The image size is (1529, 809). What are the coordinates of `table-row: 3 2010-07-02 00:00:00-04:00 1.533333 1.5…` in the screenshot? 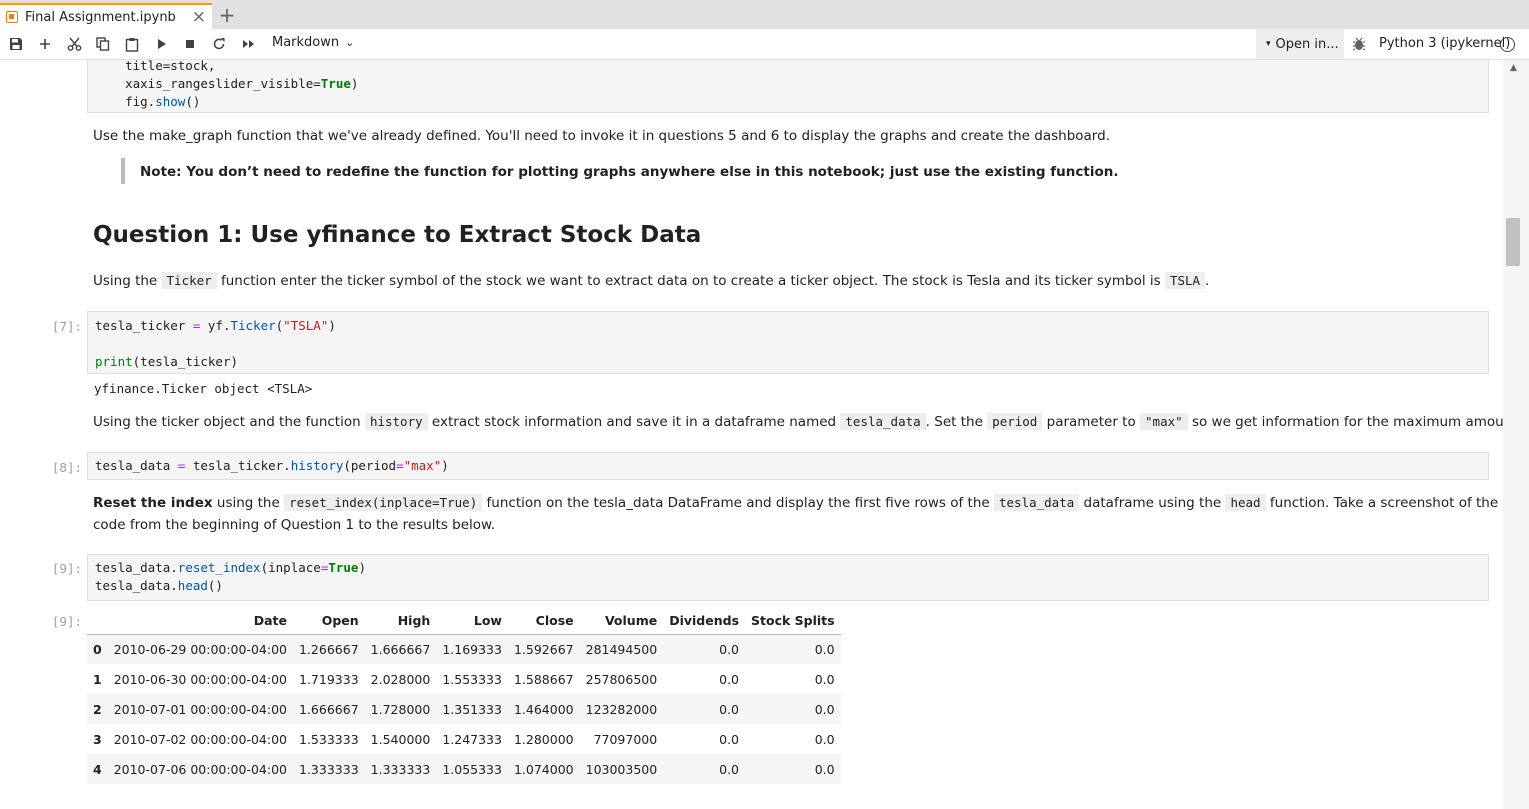 It's located at (464, 739).